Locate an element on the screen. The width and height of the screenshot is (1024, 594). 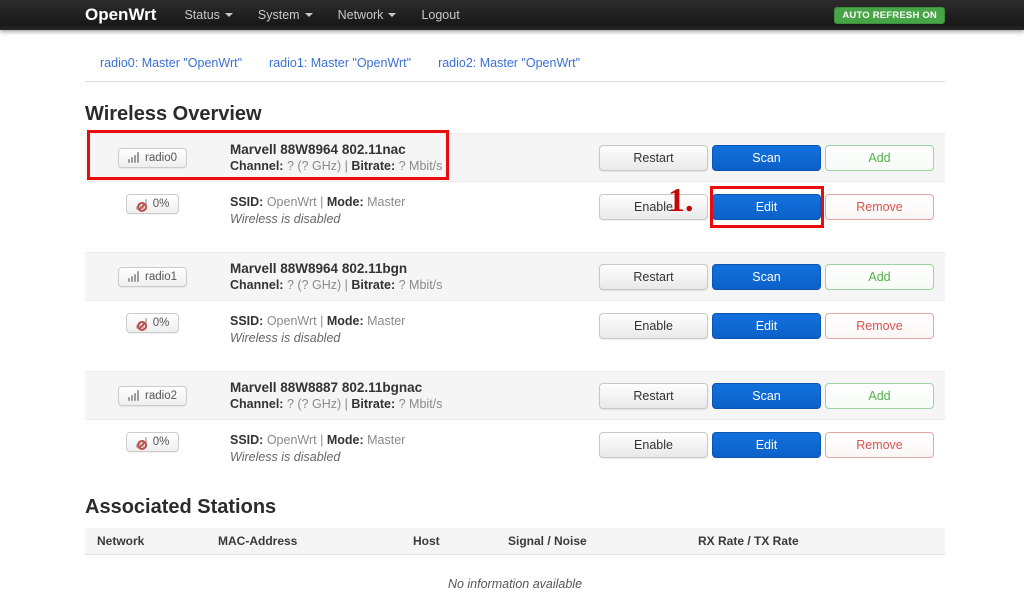
device-badge-cell: radio1 is located at coordinates (152, 276).